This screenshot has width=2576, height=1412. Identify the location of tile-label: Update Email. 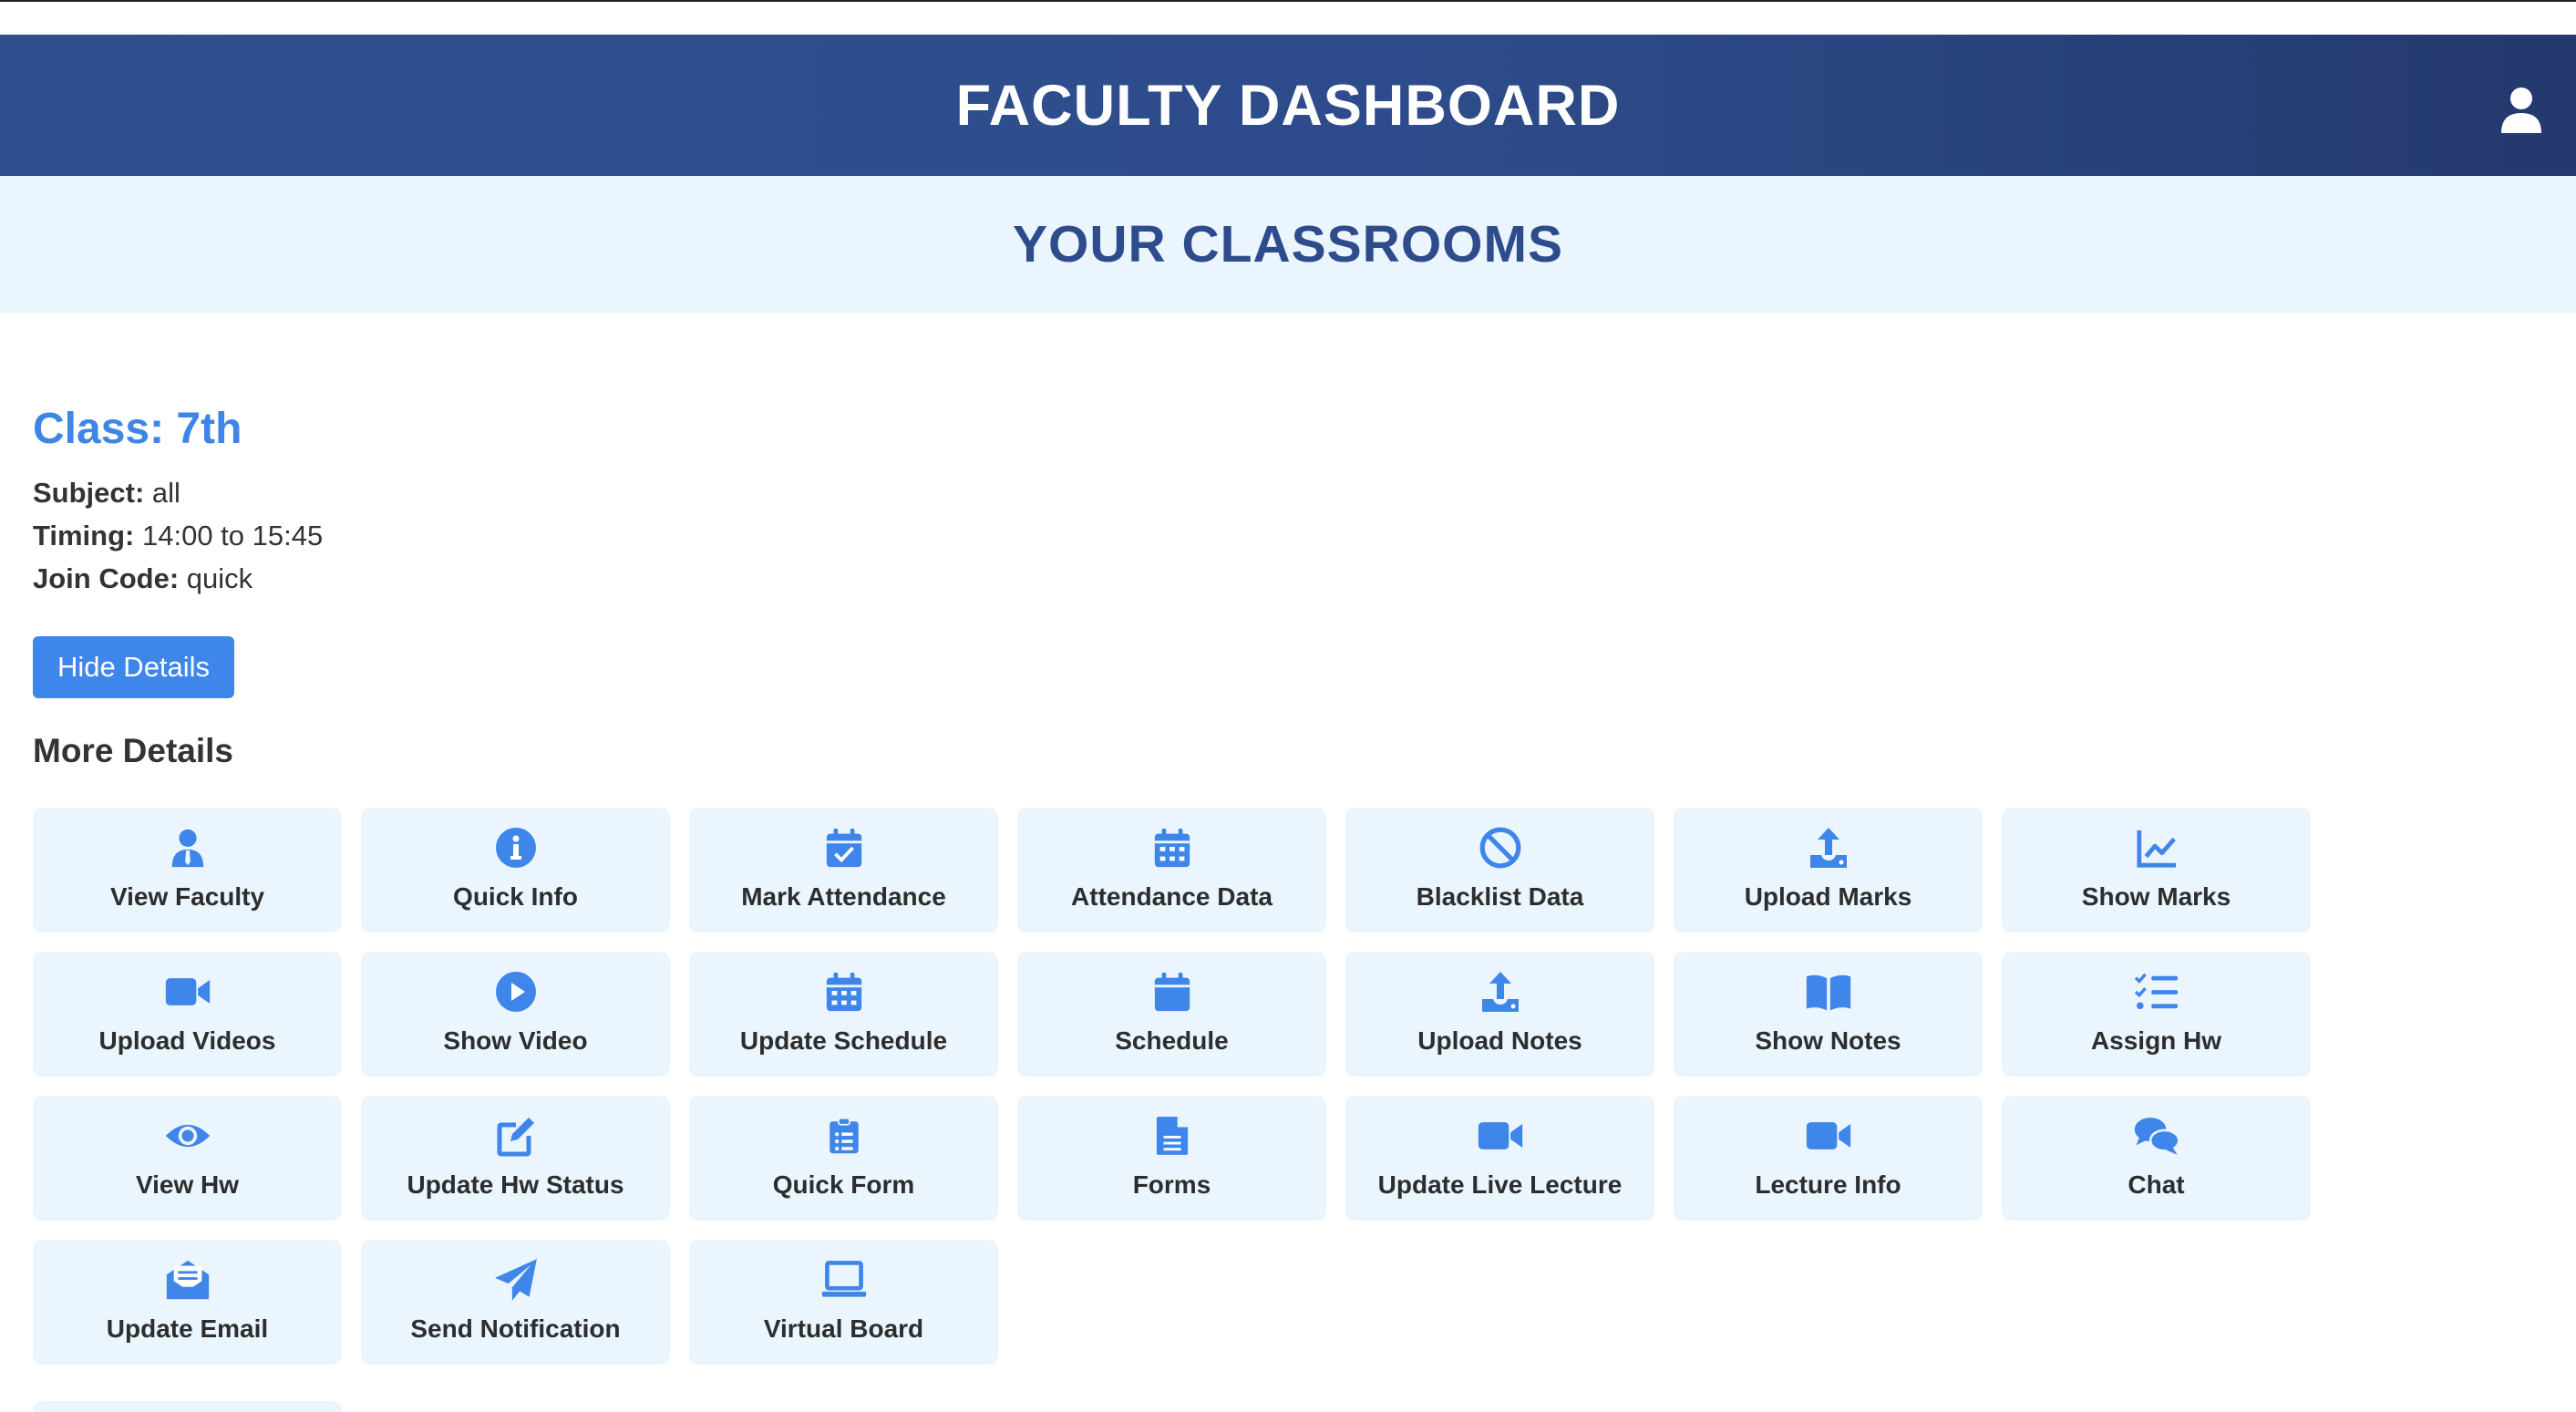
(187, 1328).